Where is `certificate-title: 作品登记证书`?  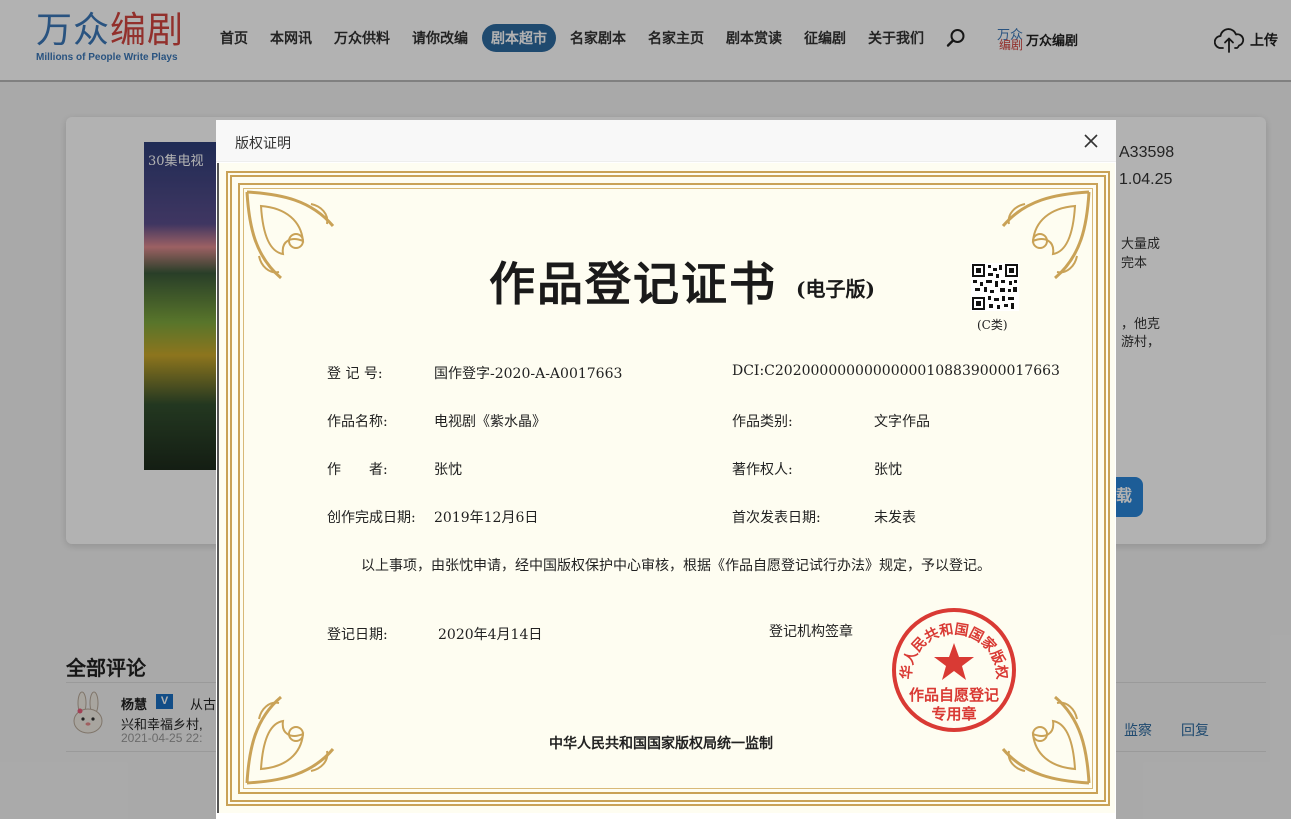 certificate-title: 作品登记证书 is located at coordinates (633, 284).